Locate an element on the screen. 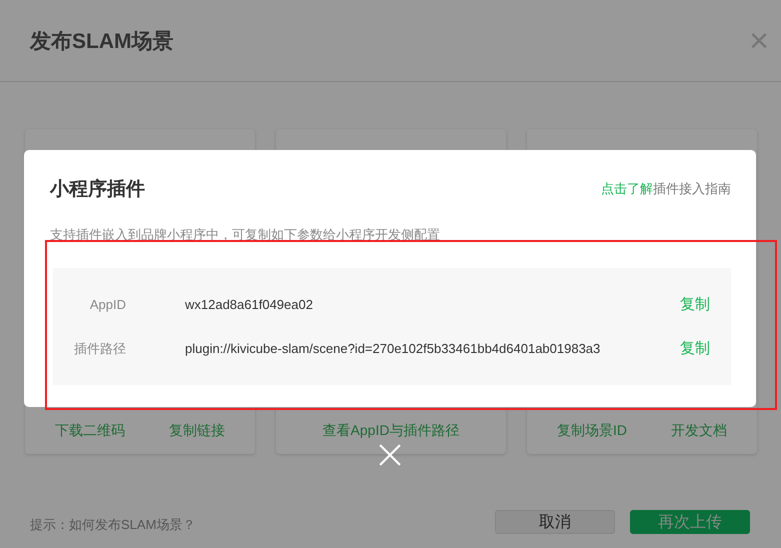 The width and height of the screenshot is (781, 548). card-action-link: 开发文档 is located at coordinates (699, 431).